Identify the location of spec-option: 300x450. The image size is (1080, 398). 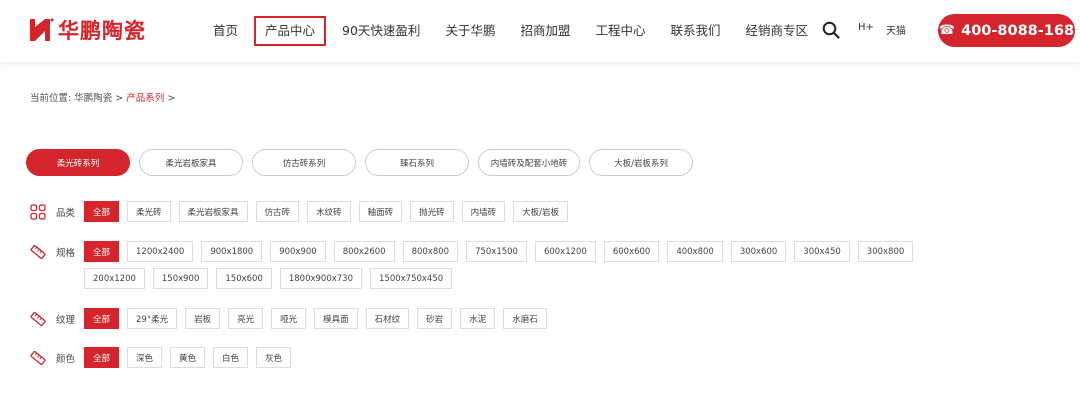
(822, 251).